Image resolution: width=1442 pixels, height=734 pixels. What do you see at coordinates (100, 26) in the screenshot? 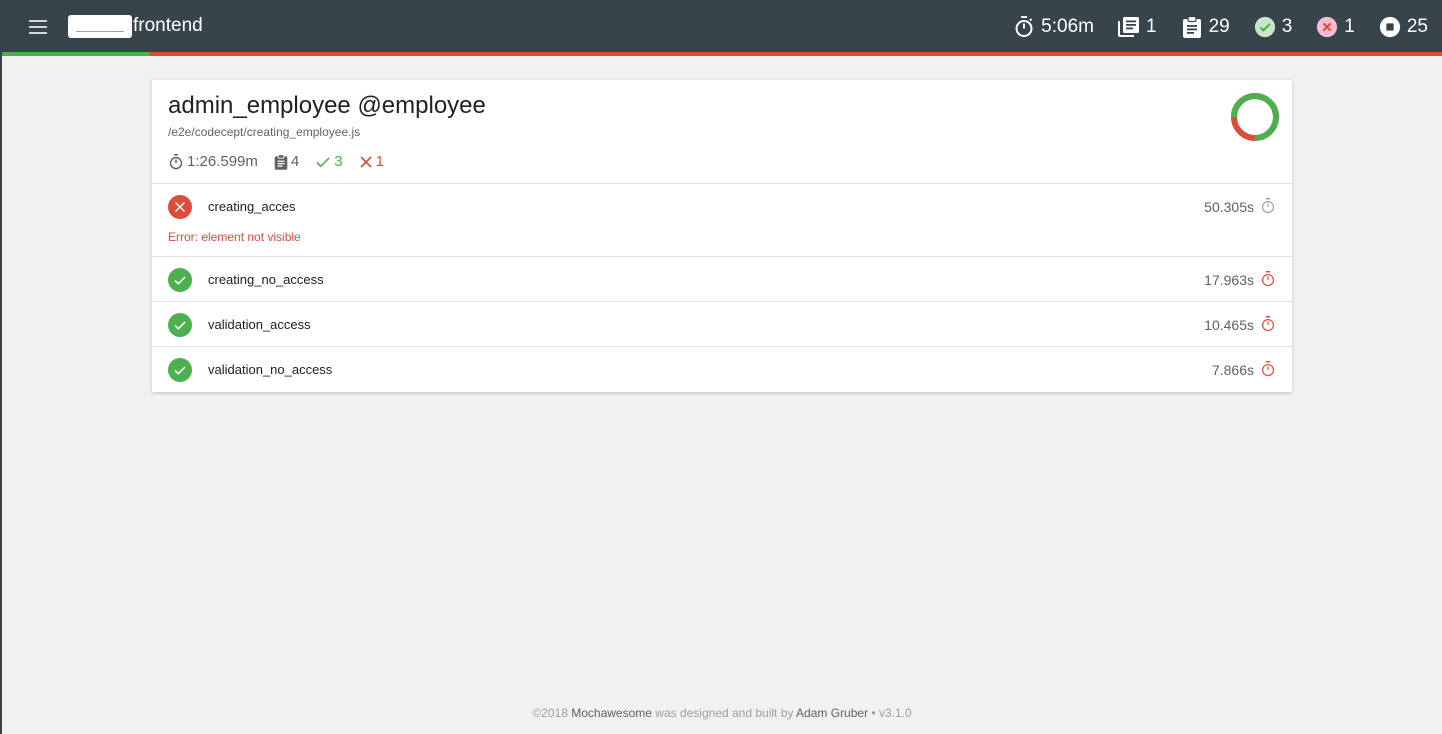
I see `logo` at bounding box center [100, 26].